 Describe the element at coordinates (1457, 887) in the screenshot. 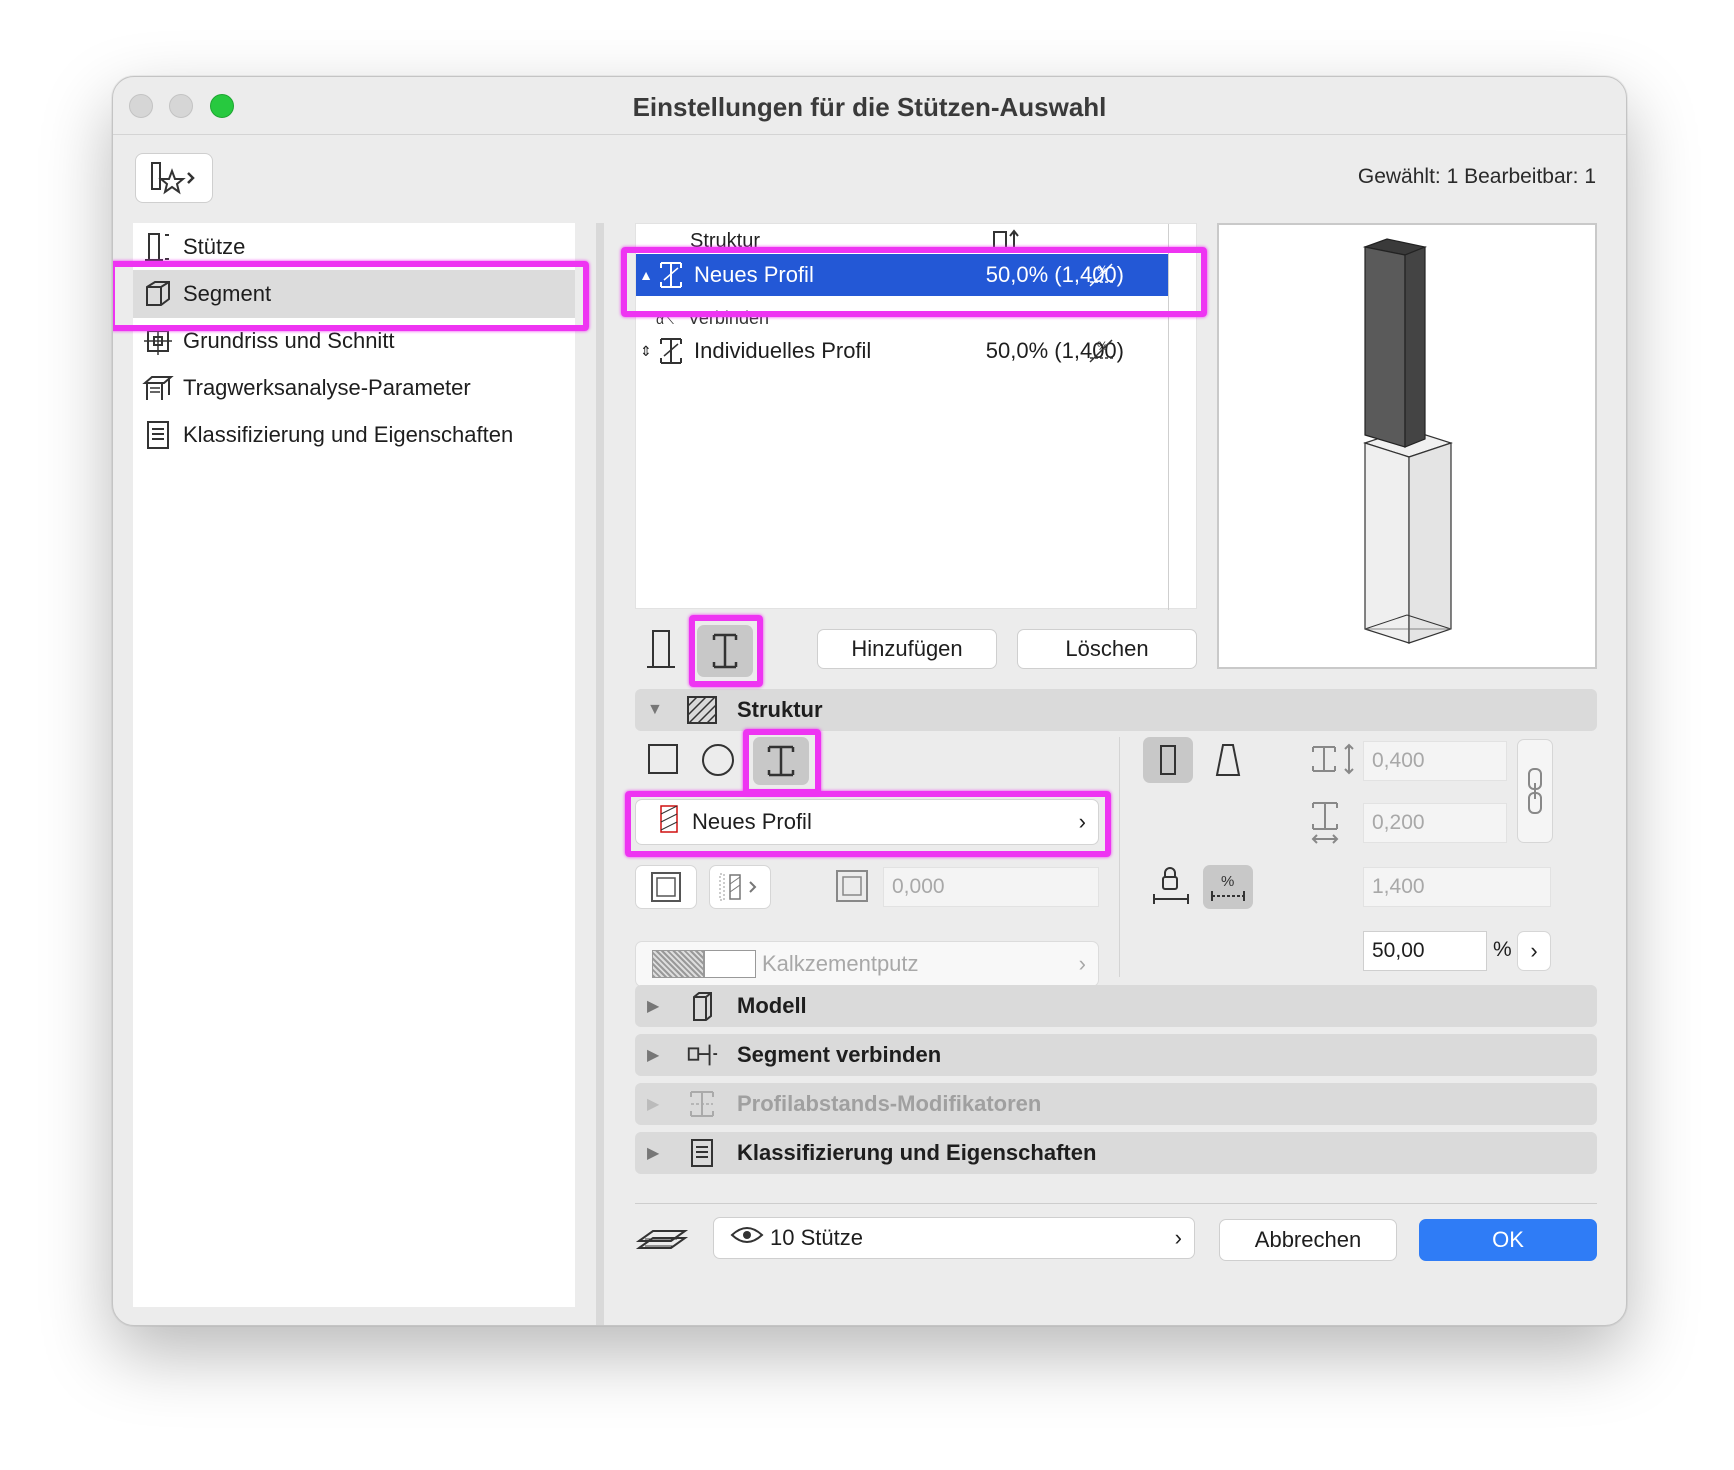

I see `segment-length-field: 1,400` at that location.